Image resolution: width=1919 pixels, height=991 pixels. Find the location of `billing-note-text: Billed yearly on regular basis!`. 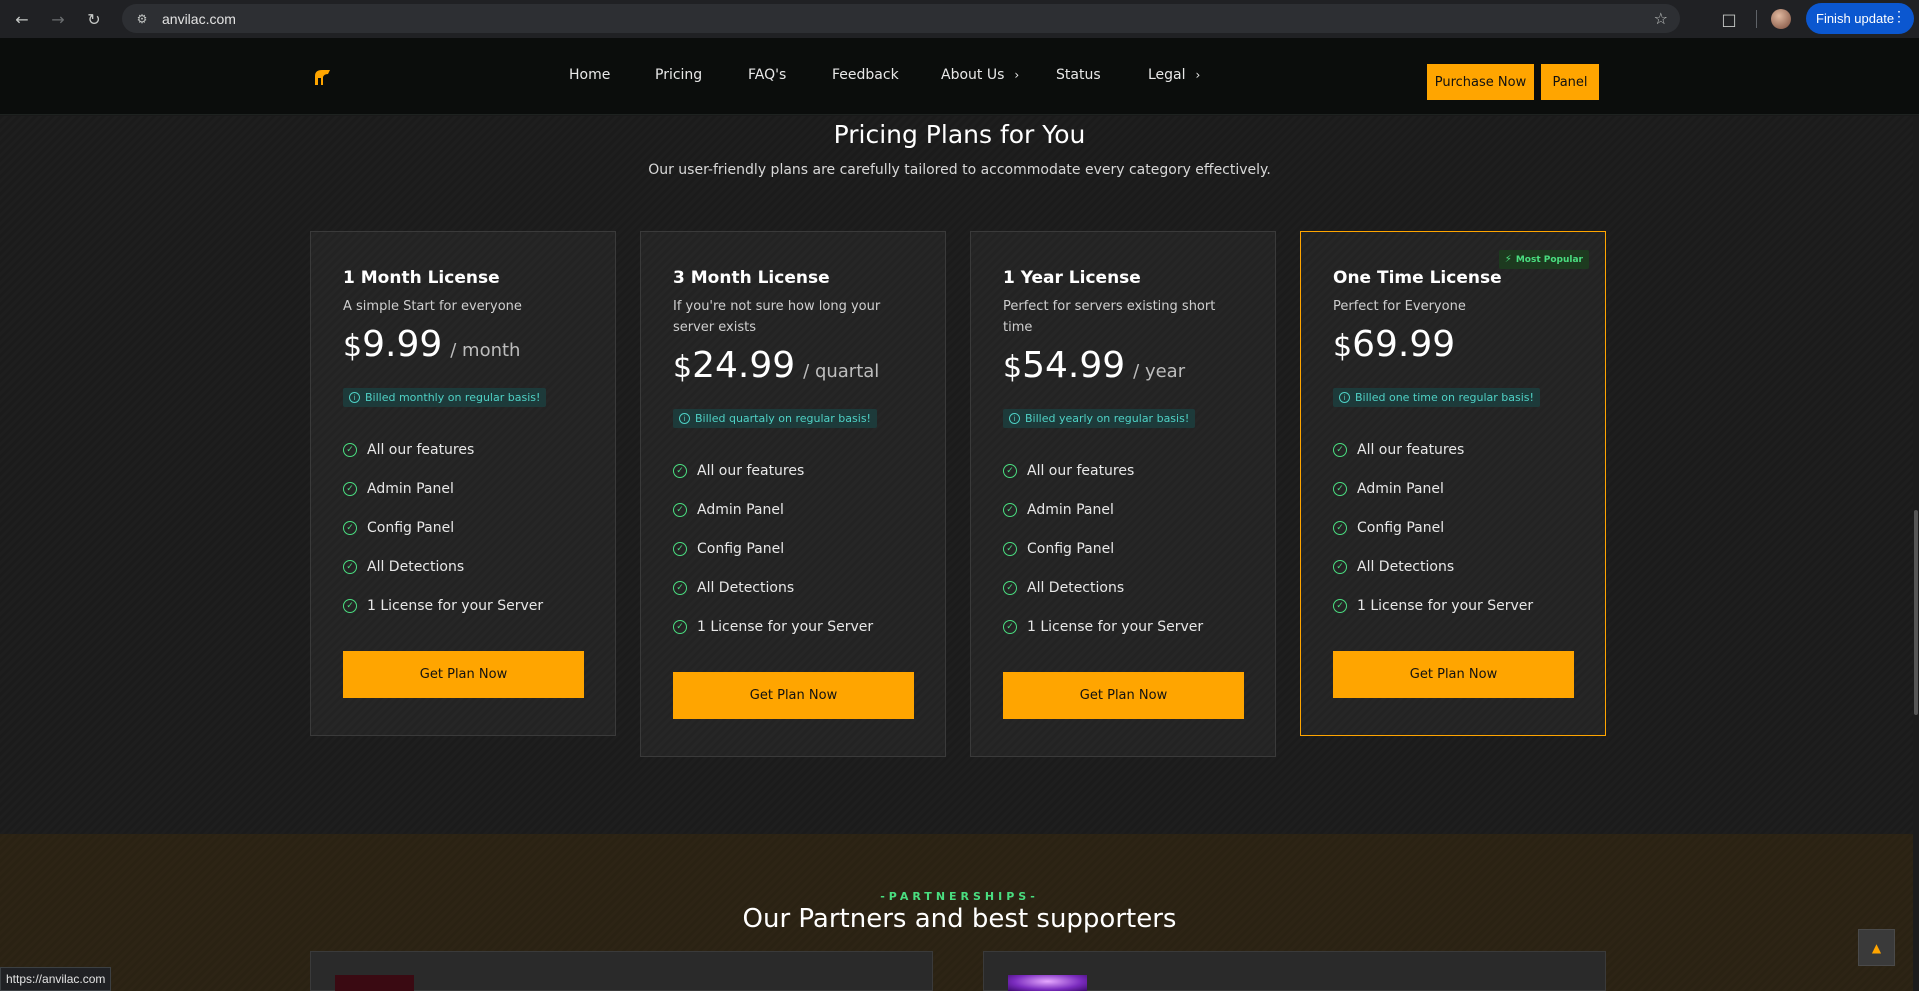

billing-note-text: Billed yearly on regular basis! is located at coordinates (1107, 418).